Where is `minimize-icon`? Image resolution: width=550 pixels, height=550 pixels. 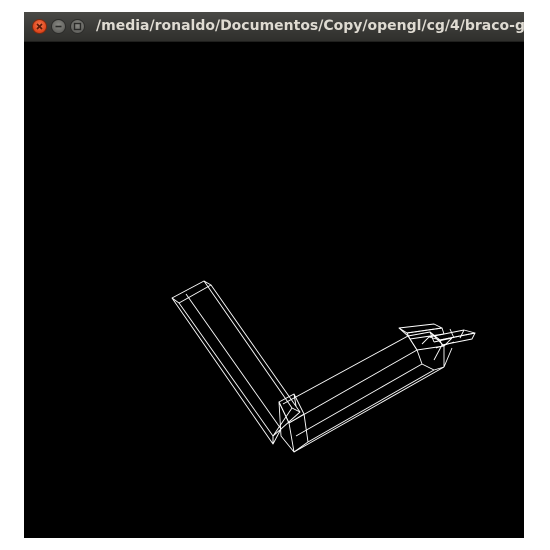
minimize-icon is located at coordinates (58, 26).